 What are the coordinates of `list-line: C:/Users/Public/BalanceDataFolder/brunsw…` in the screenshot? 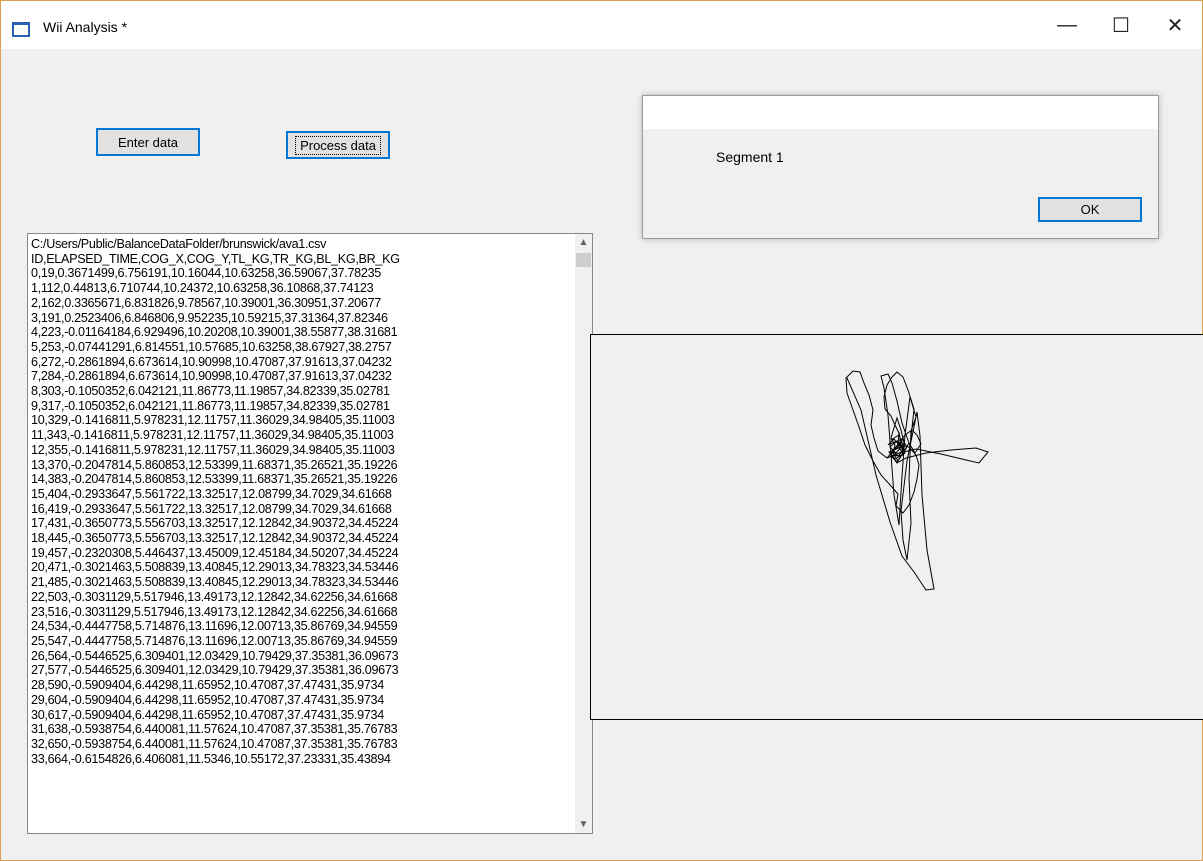 It's located at (300, 244).